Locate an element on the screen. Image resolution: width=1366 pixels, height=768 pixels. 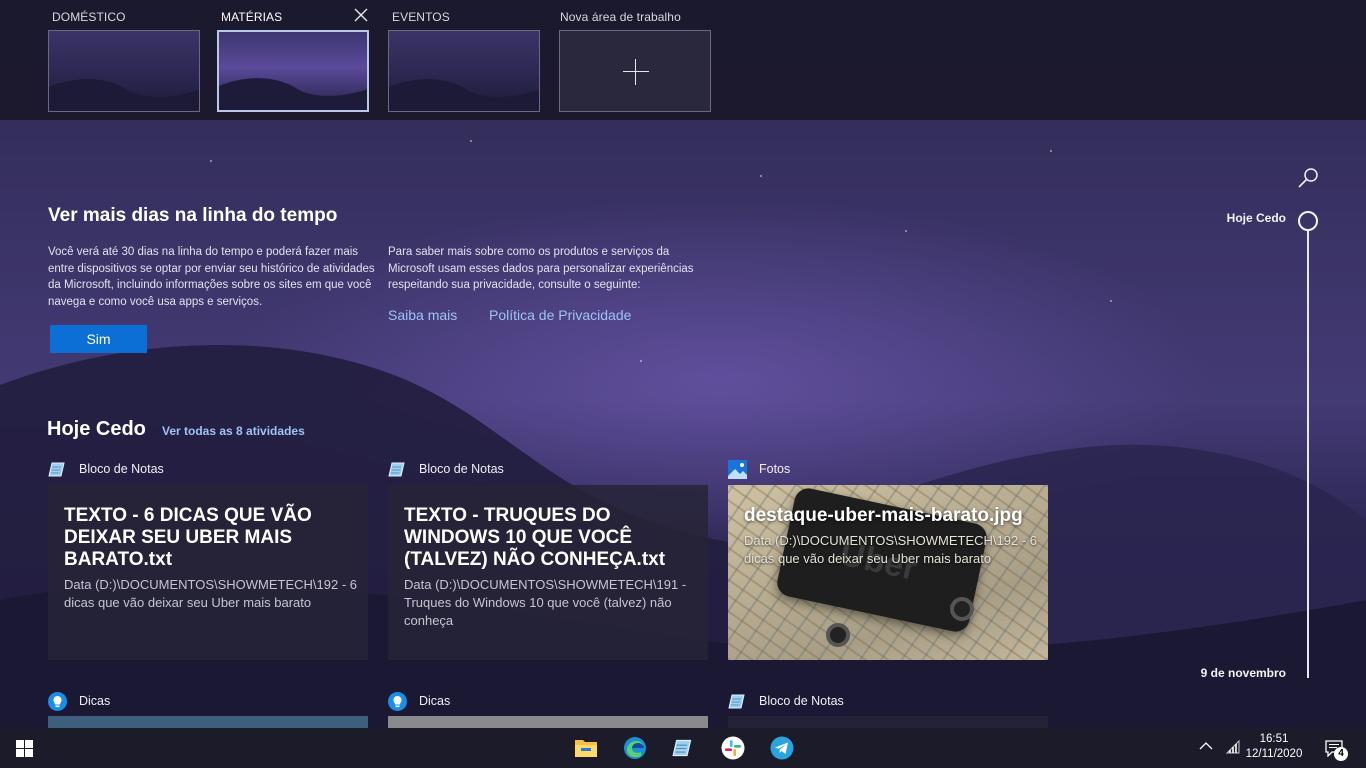
virtual-desktop-materias: MATÉRIAS is located at coordinates (295, 59).